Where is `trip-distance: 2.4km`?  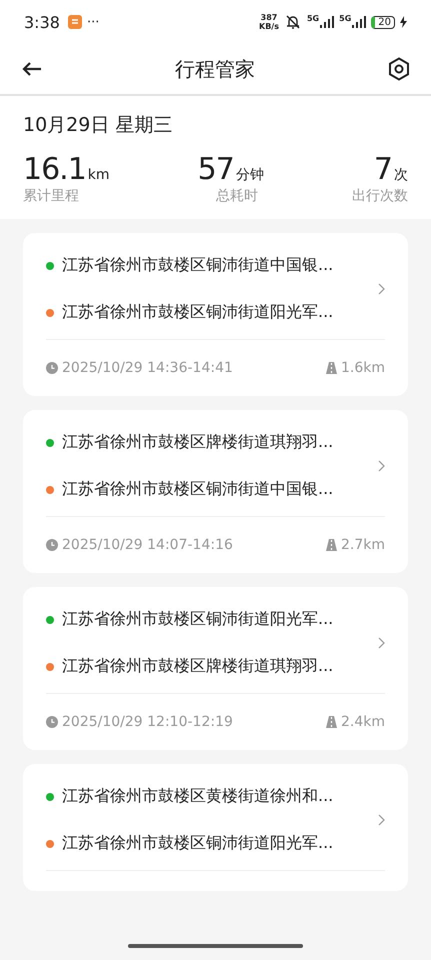
trip-distance: 2.4km is located at coordinates (362, 722).